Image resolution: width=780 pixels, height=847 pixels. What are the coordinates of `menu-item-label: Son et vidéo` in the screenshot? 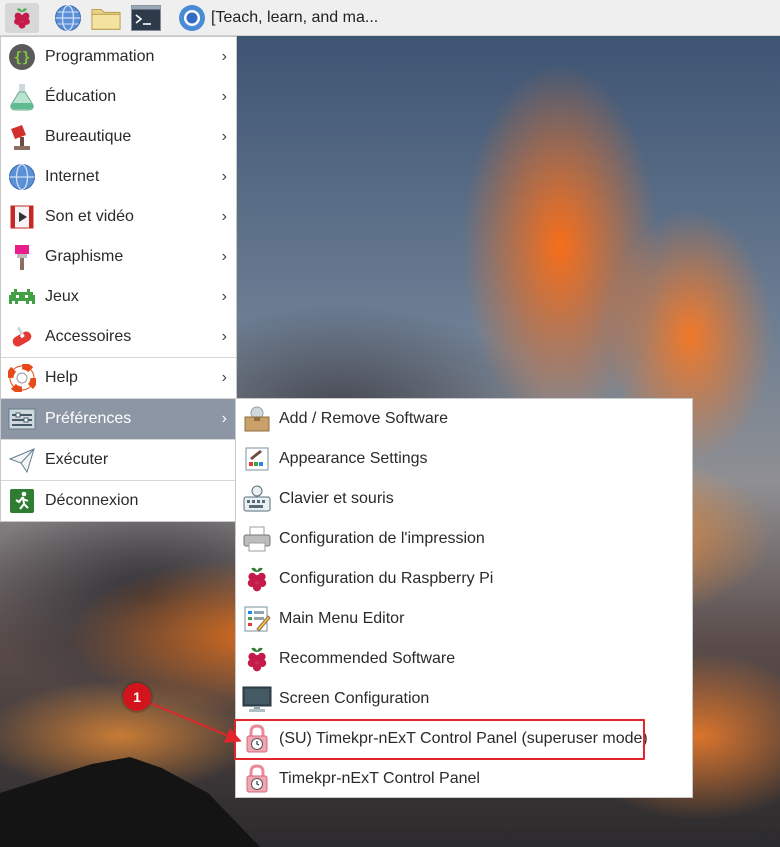 It's located at (89, 216).